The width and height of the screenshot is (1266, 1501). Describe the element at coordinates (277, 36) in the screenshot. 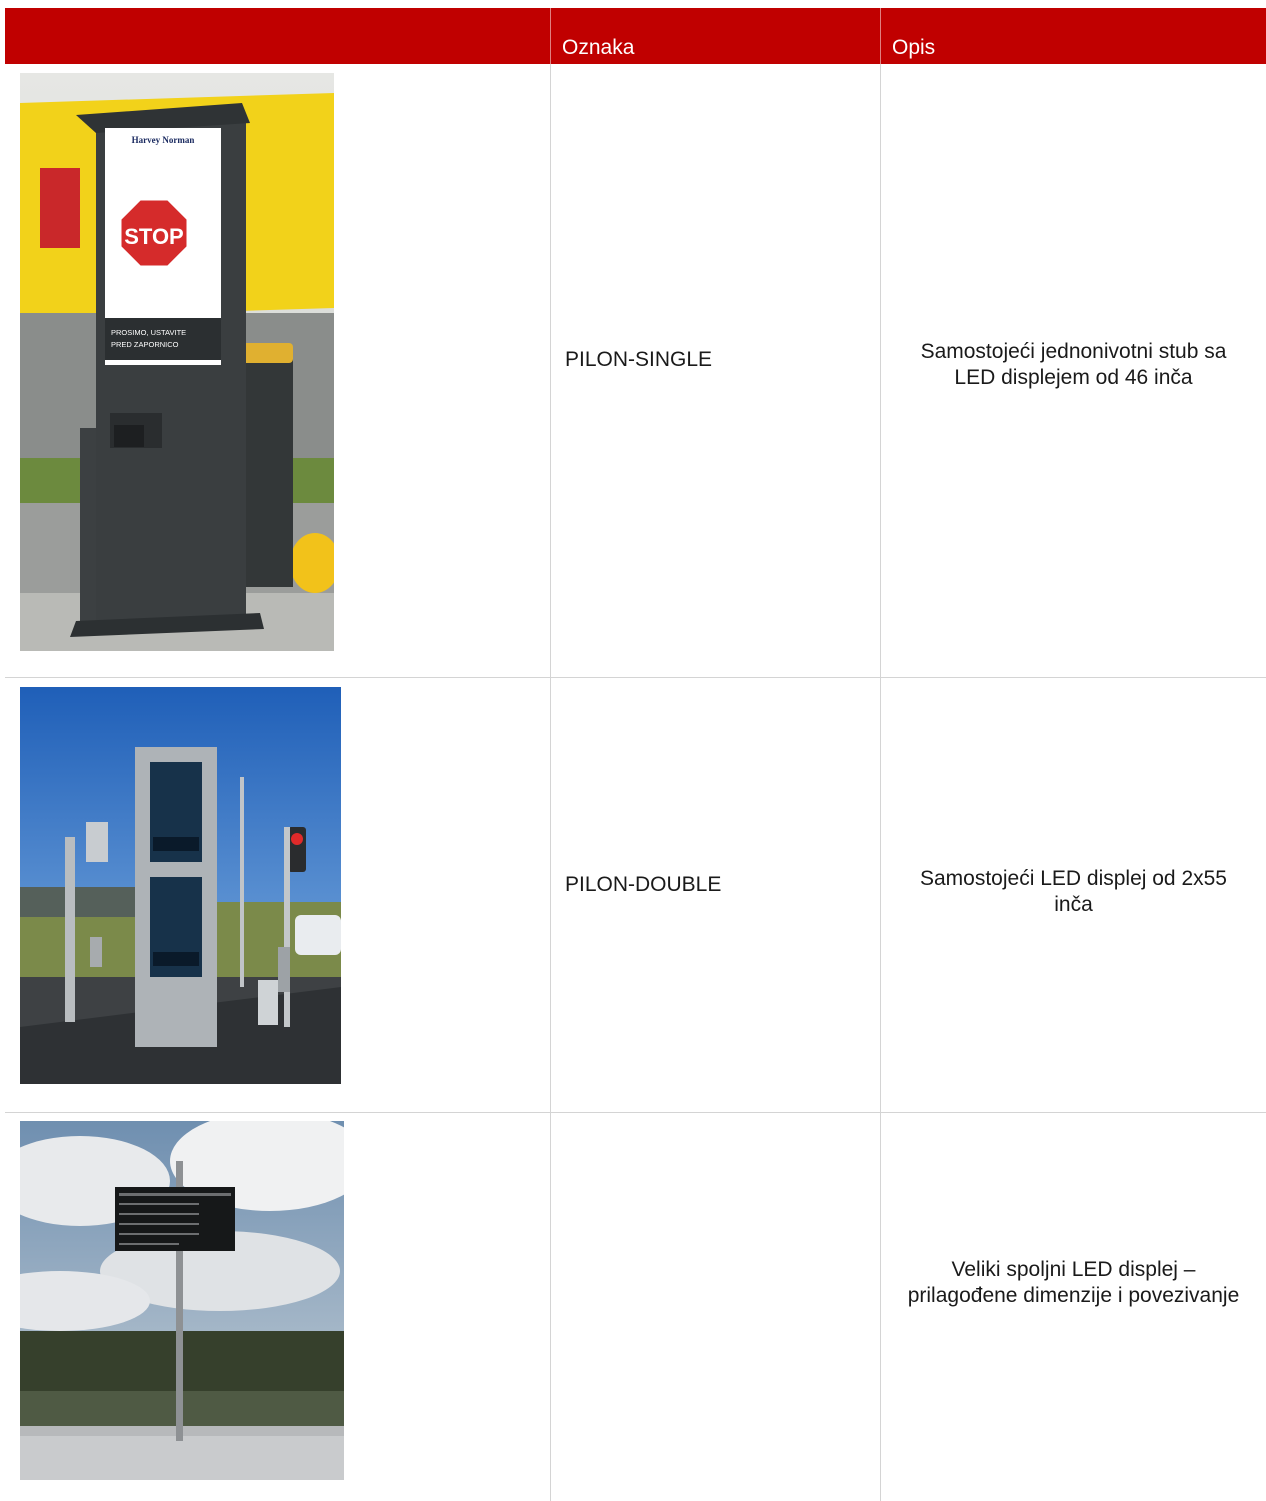

I see `header-image` at that location.